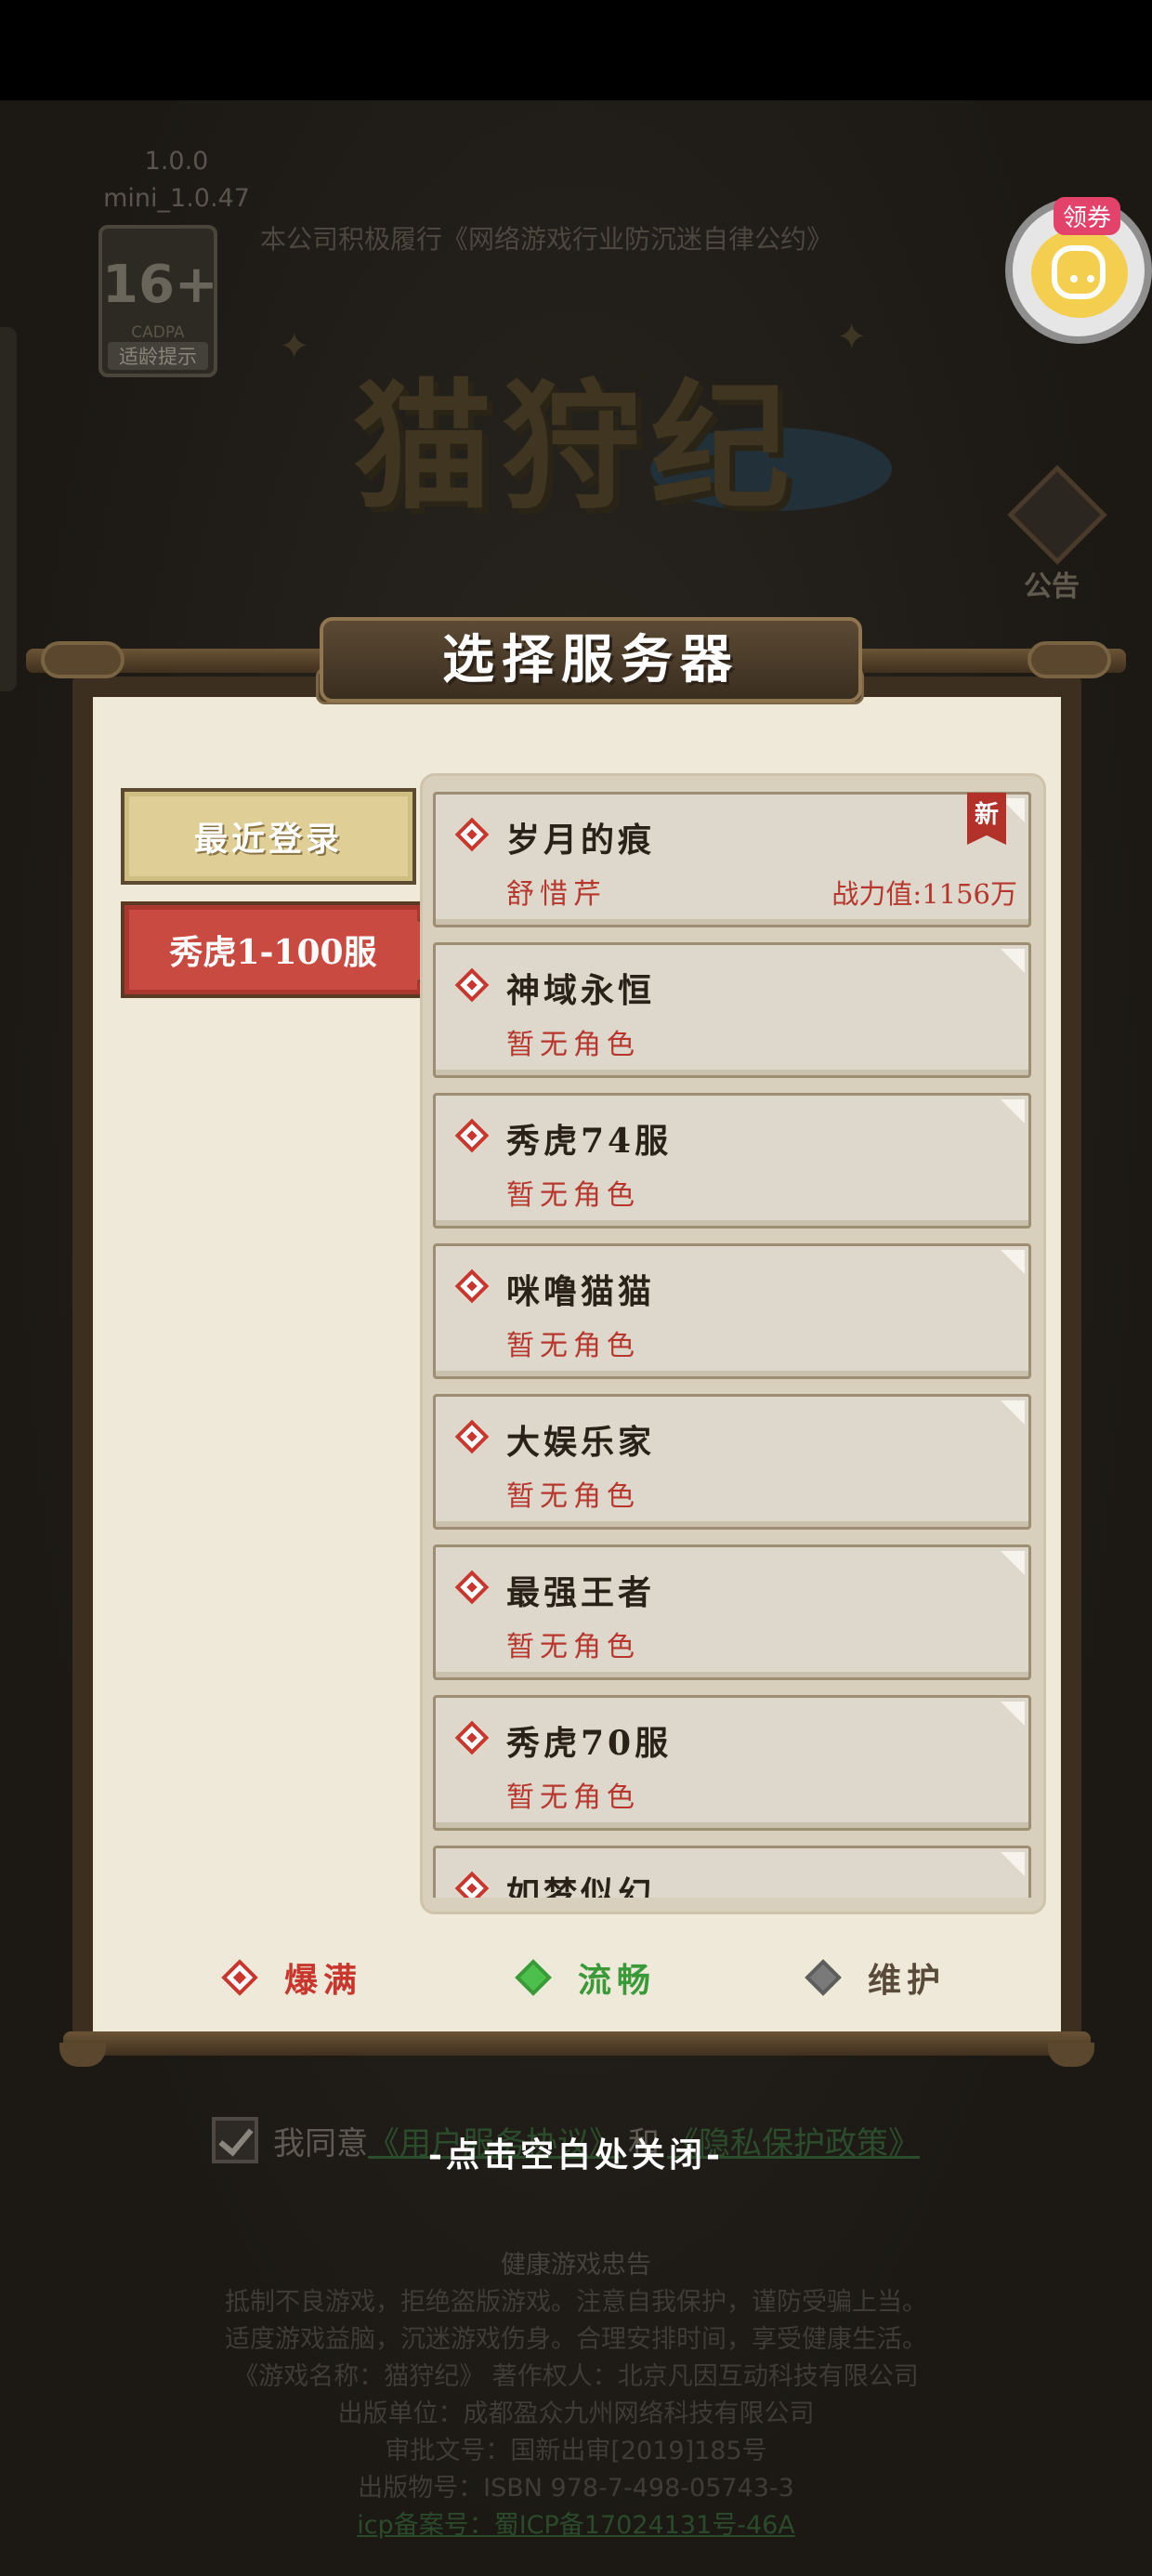 Image resolution: width=1152 pixels, height=2576 pixels. I want to click on server-name: 秀虎70服, so click(589, 1743).